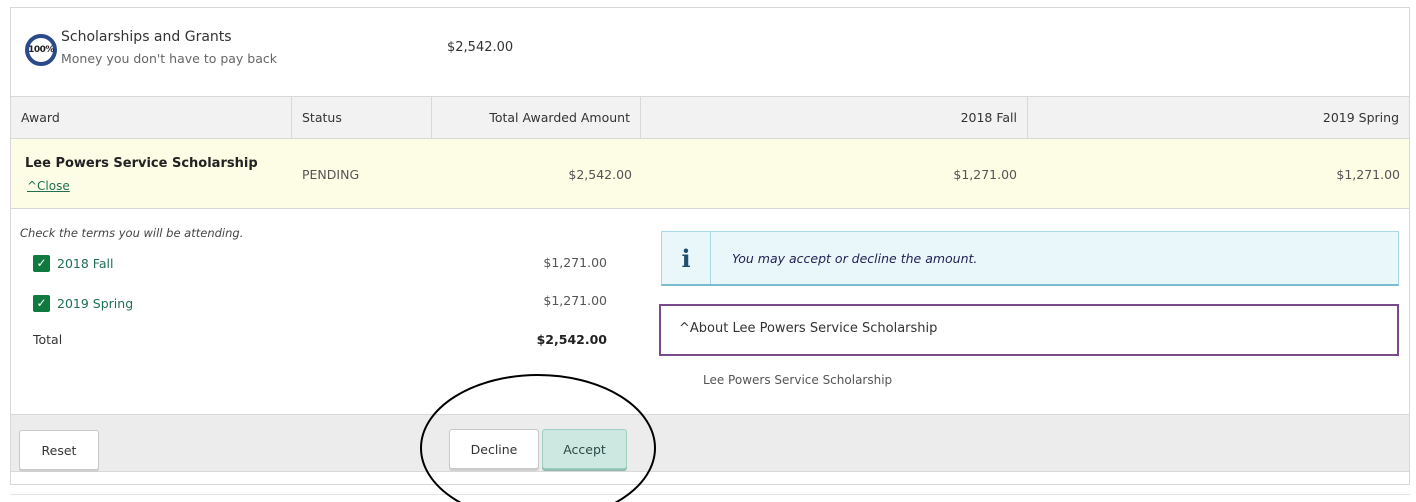 This screenshot has width=1416, height=502. What do you see at coordinates (1029, 330) in the screenshot?
I see `about-scholarship-toggle: ^About Lee Powers Service Scholarship` at bounding box center [1029, 330].